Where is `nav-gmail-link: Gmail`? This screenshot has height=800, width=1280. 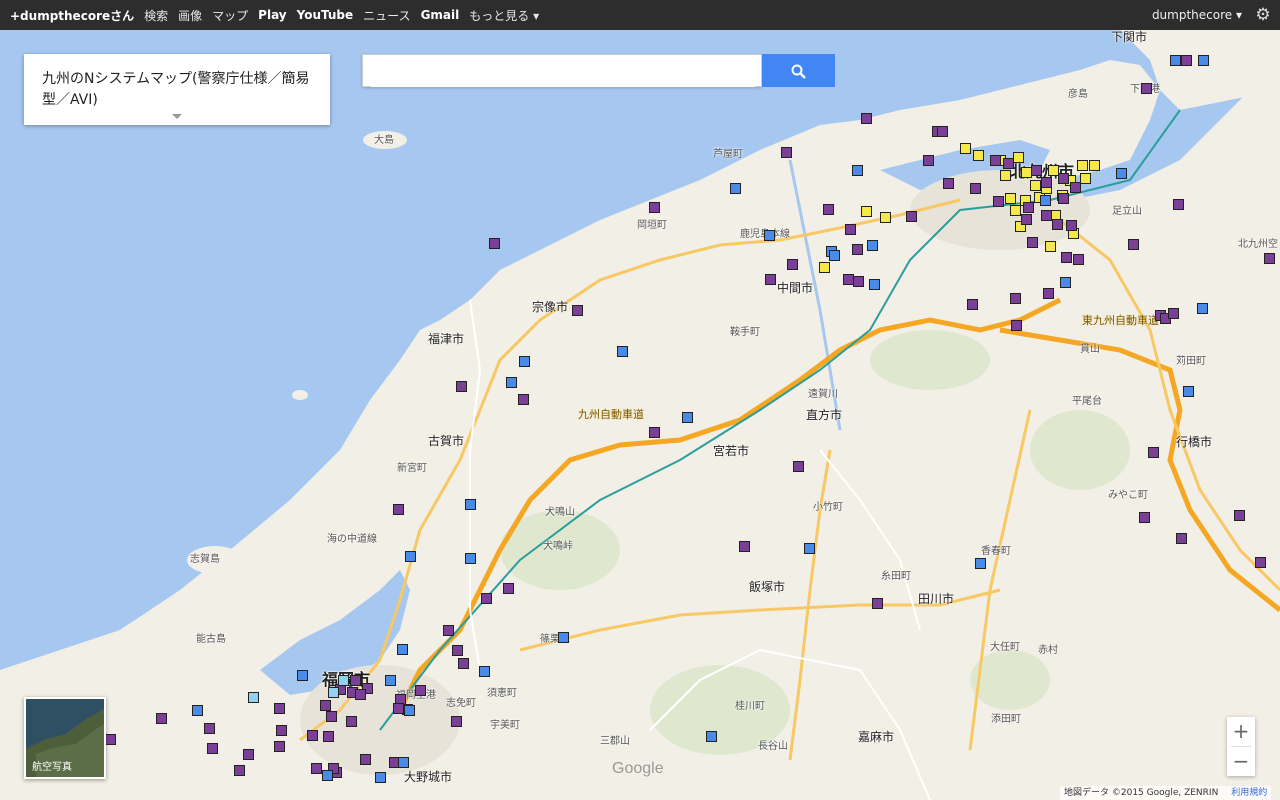
nav-gmail-link: Gmail is located at coordinates (440, 15).